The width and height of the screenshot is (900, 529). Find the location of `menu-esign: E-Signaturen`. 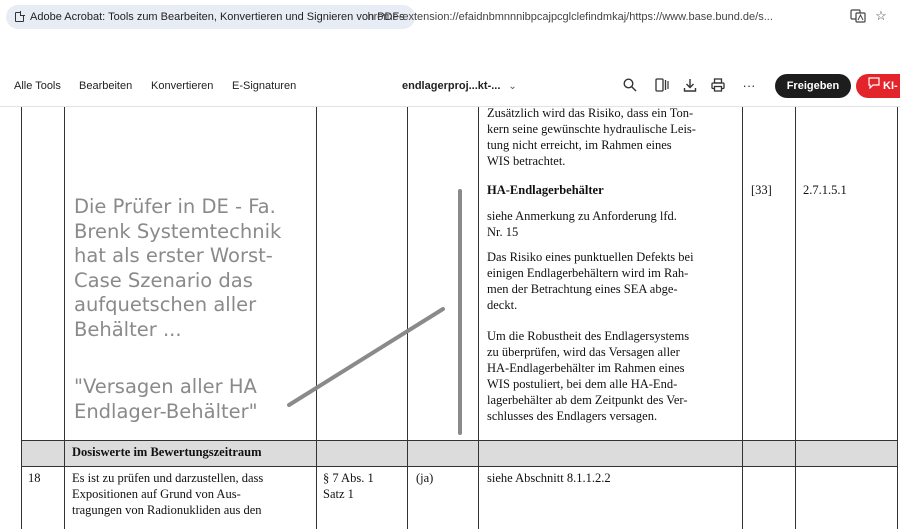

menu-esign: E-Signaturen is located at coordinates (264, 86).